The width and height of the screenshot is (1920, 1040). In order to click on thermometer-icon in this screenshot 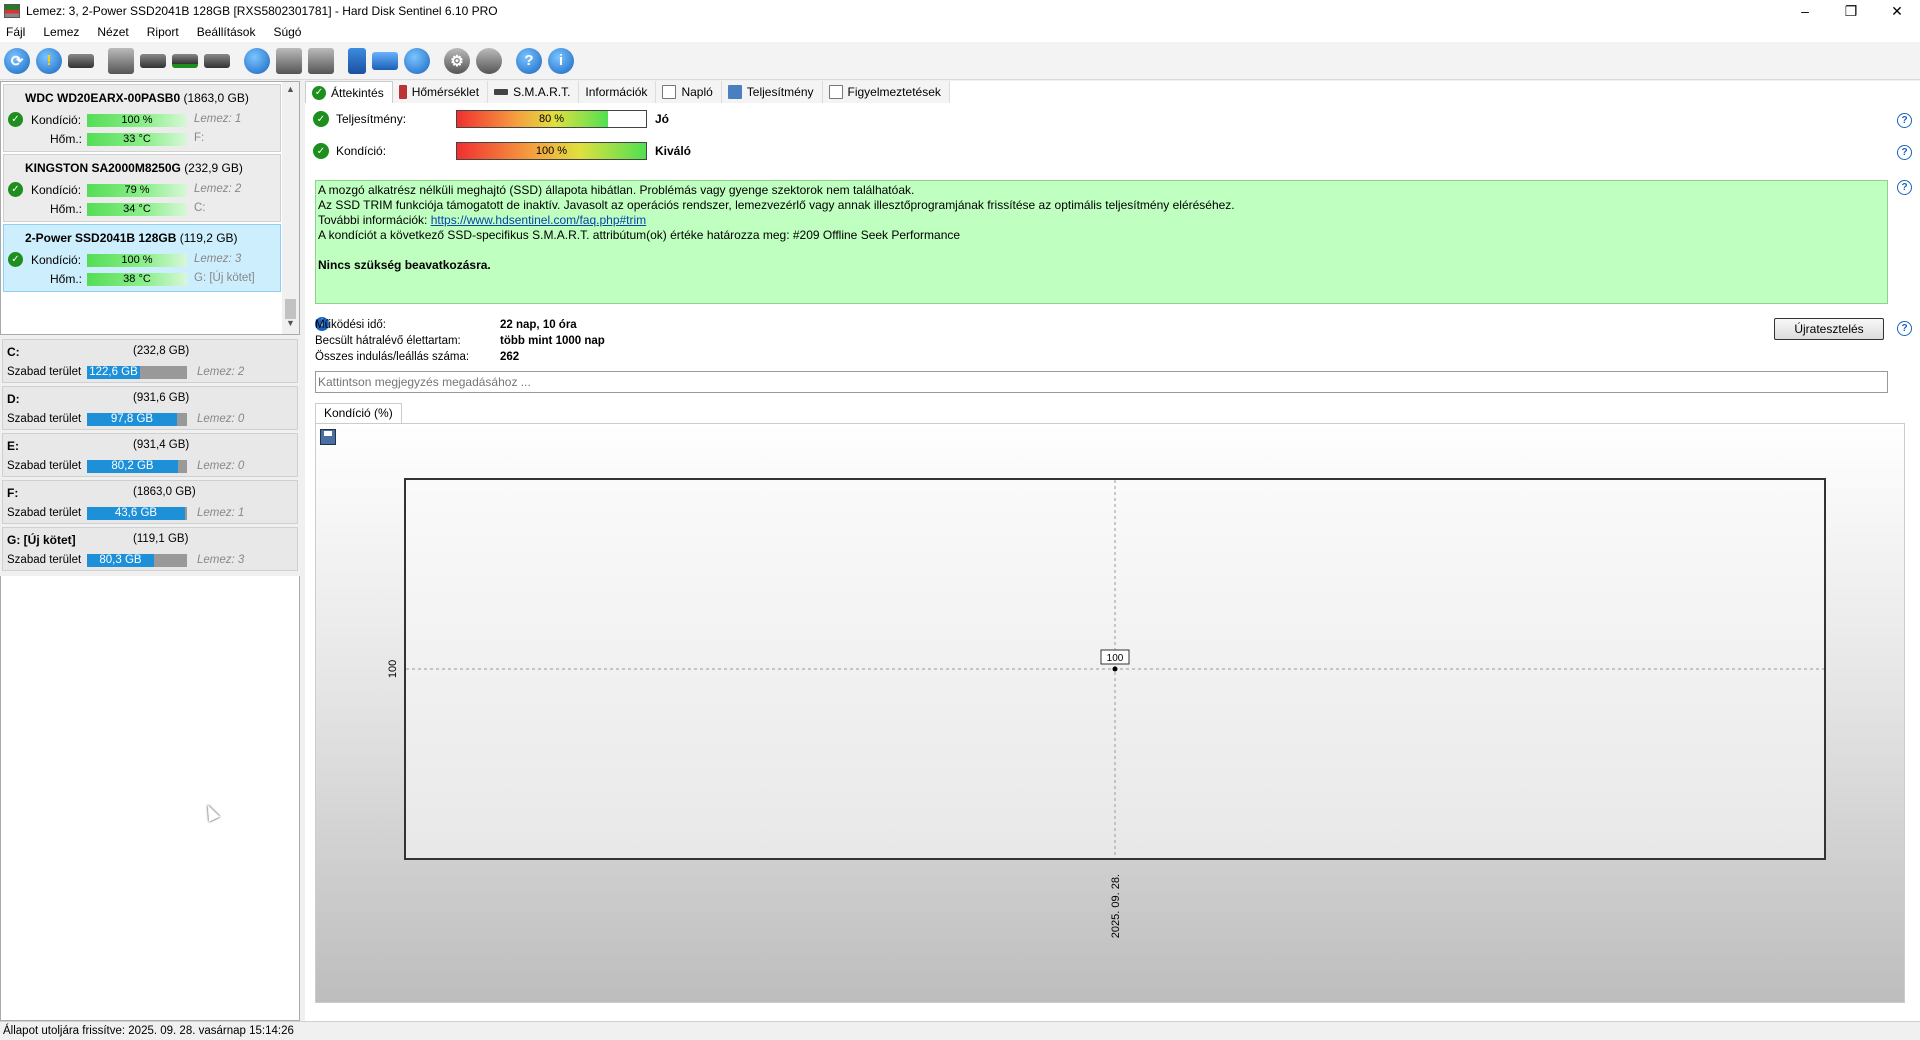, I will do `click(402, 92)`.